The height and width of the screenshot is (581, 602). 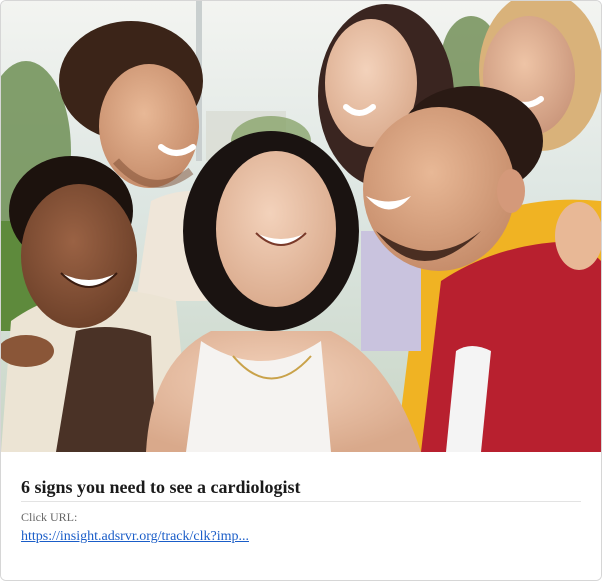 I want to click on click-url-label: Click URL:, so click(x=49, y=517).